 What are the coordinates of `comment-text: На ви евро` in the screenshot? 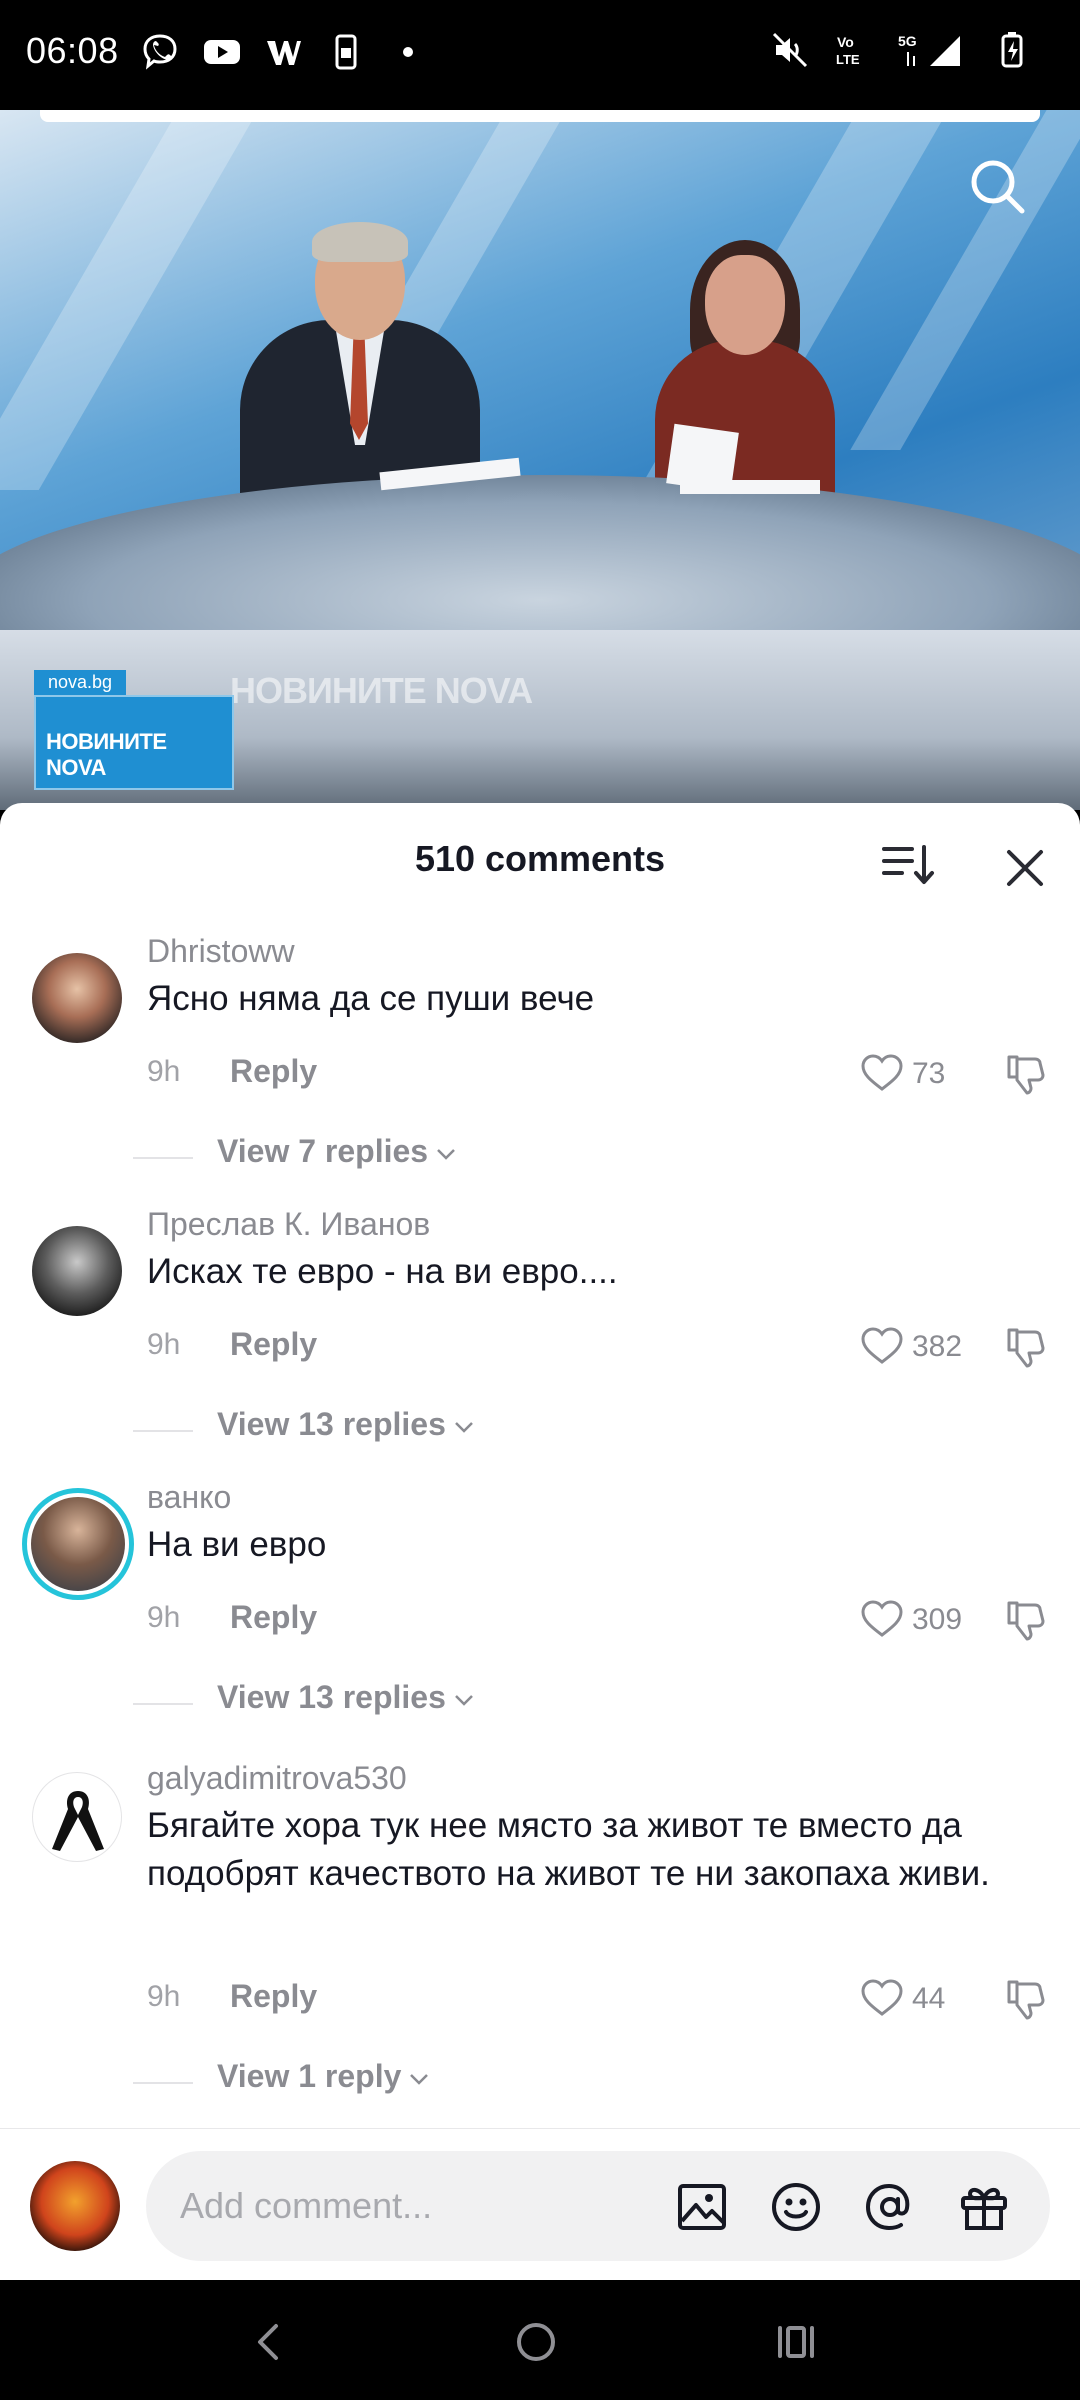 It's located at (237, 1544).